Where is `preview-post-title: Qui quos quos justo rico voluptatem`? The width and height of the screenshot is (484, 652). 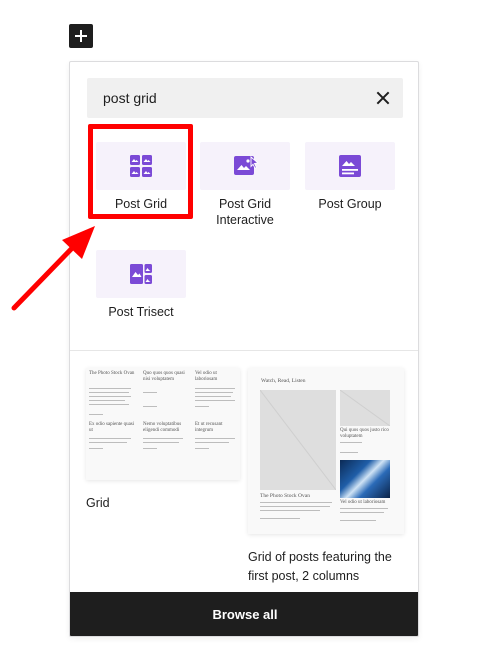 preview-post-title: Qui quos quos justo rico voluptatem is located at coordinates (364, 433).